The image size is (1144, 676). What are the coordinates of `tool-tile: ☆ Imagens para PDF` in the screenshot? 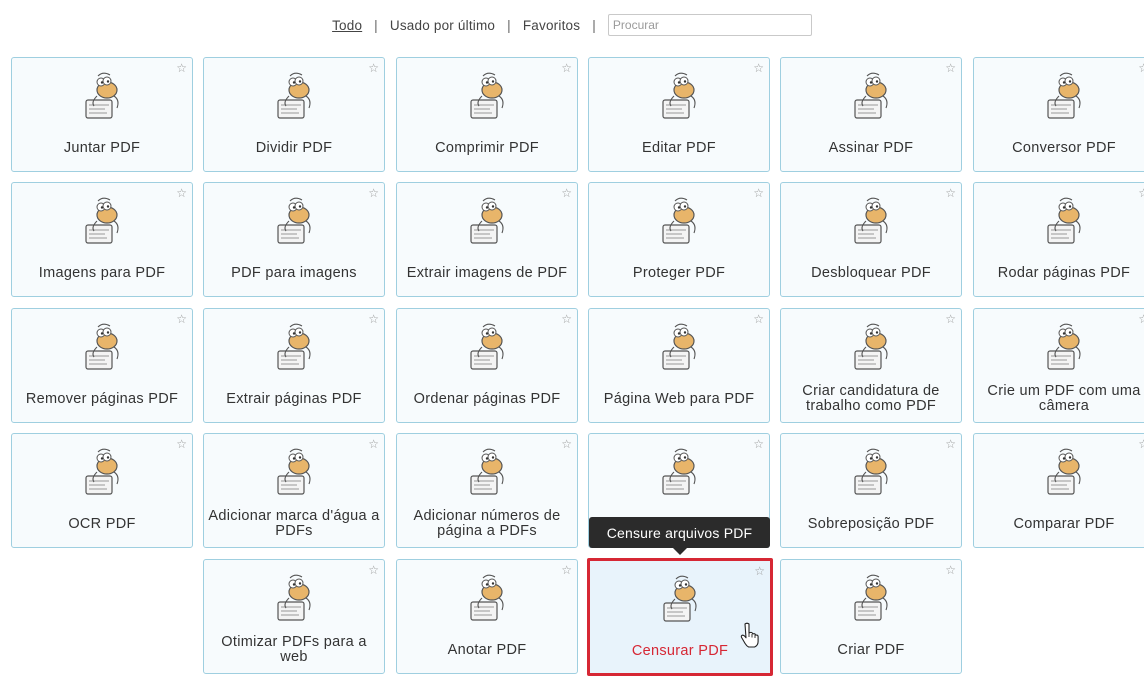 It's located at (102, 239).